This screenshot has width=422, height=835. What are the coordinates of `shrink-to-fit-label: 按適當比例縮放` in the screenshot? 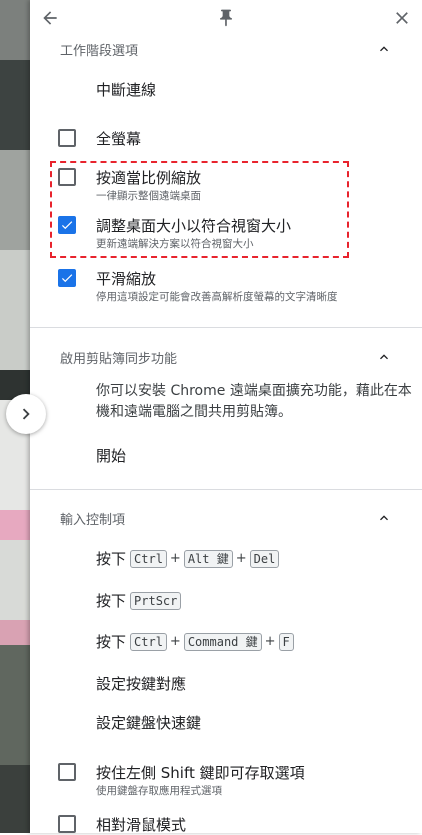 It's located at (149, 178).